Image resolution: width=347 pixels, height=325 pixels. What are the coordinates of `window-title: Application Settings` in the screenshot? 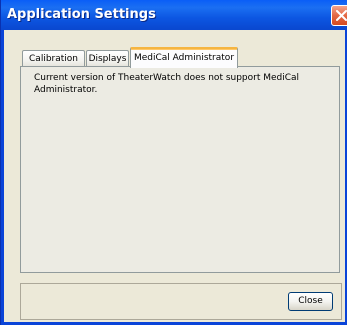 It's located at (81, 14).